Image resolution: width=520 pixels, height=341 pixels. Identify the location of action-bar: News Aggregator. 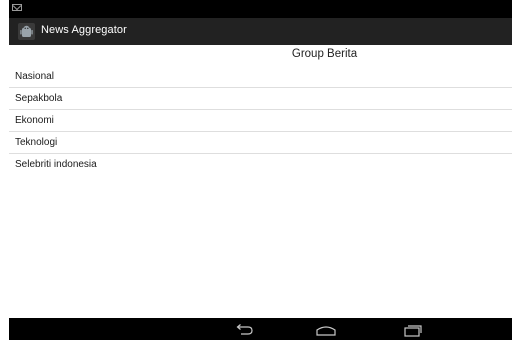
(260, 31).